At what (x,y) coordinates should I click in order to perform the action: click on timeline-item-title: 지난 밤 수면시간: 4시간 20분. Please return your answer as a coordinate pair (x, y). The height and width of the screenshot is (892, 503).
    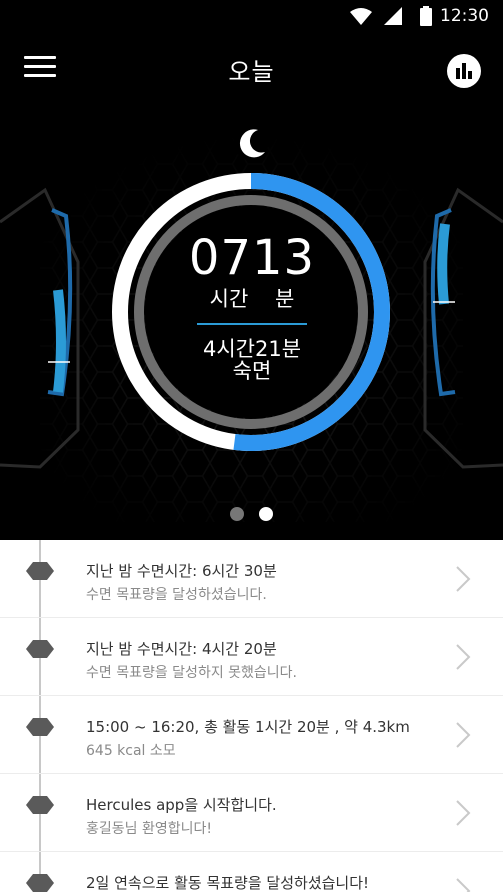
    Looking at the image, I should click on (181, 649).